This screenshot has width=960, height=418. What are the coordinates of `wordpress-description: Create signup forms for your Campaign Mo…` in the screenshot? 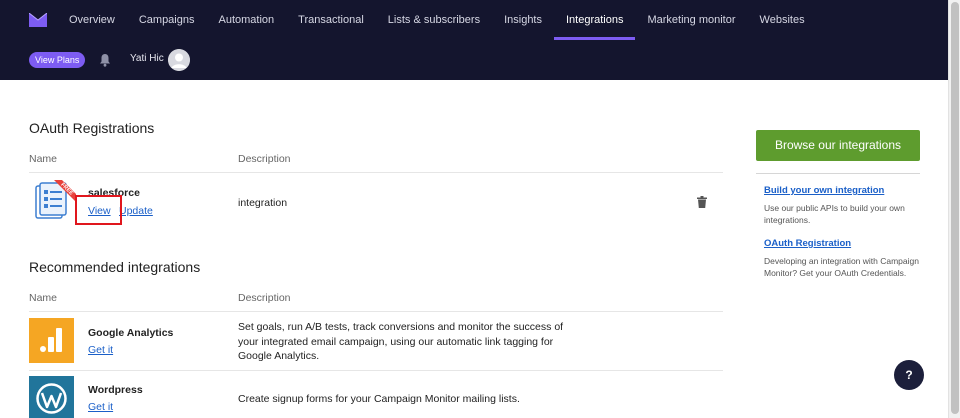 It's located at (379, 399).